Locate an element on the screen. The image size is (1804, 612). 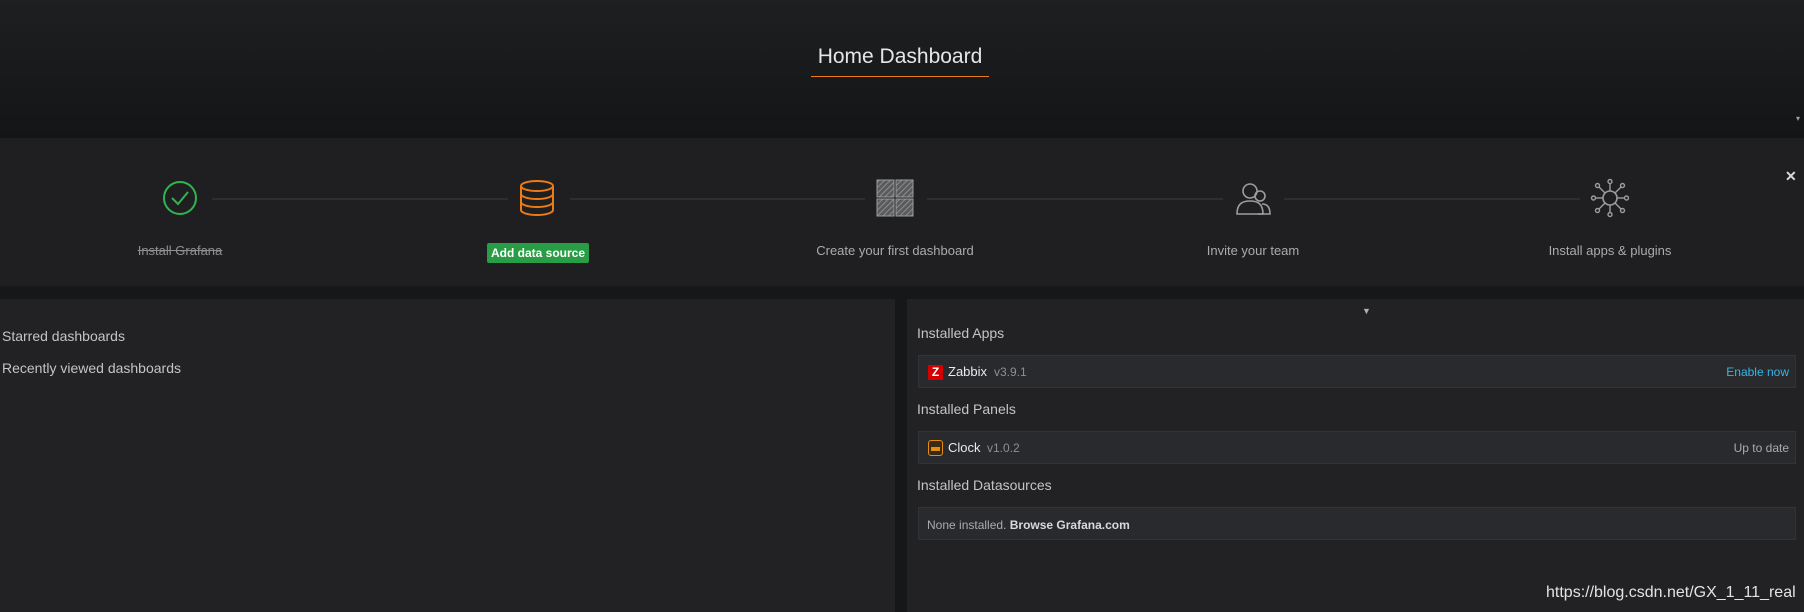
step-label-install-grafana: Install Grafana is located at coordinates (180, 250).